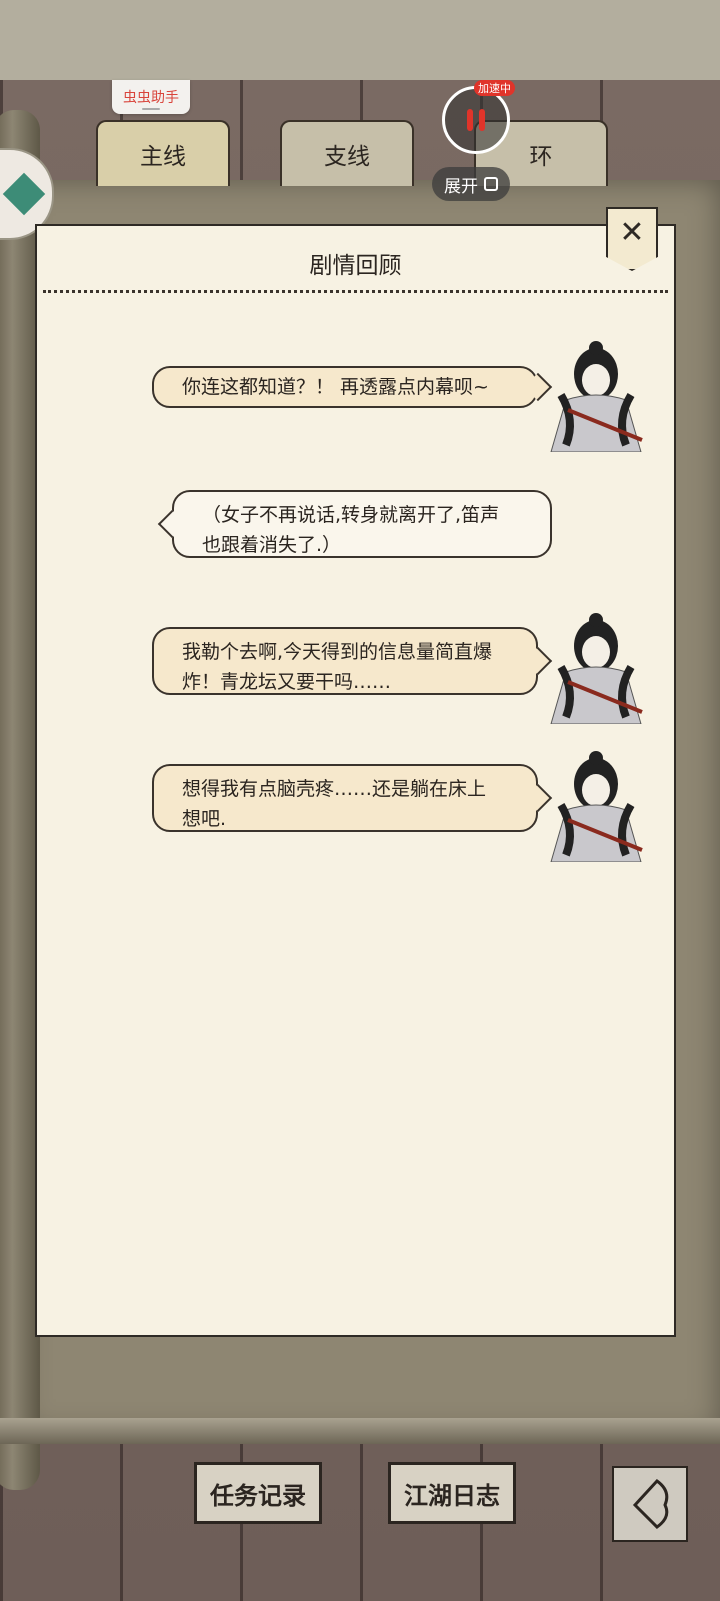  Describe the element at coordinates (355, 291) in the screenshot. I see `divider` at that location.